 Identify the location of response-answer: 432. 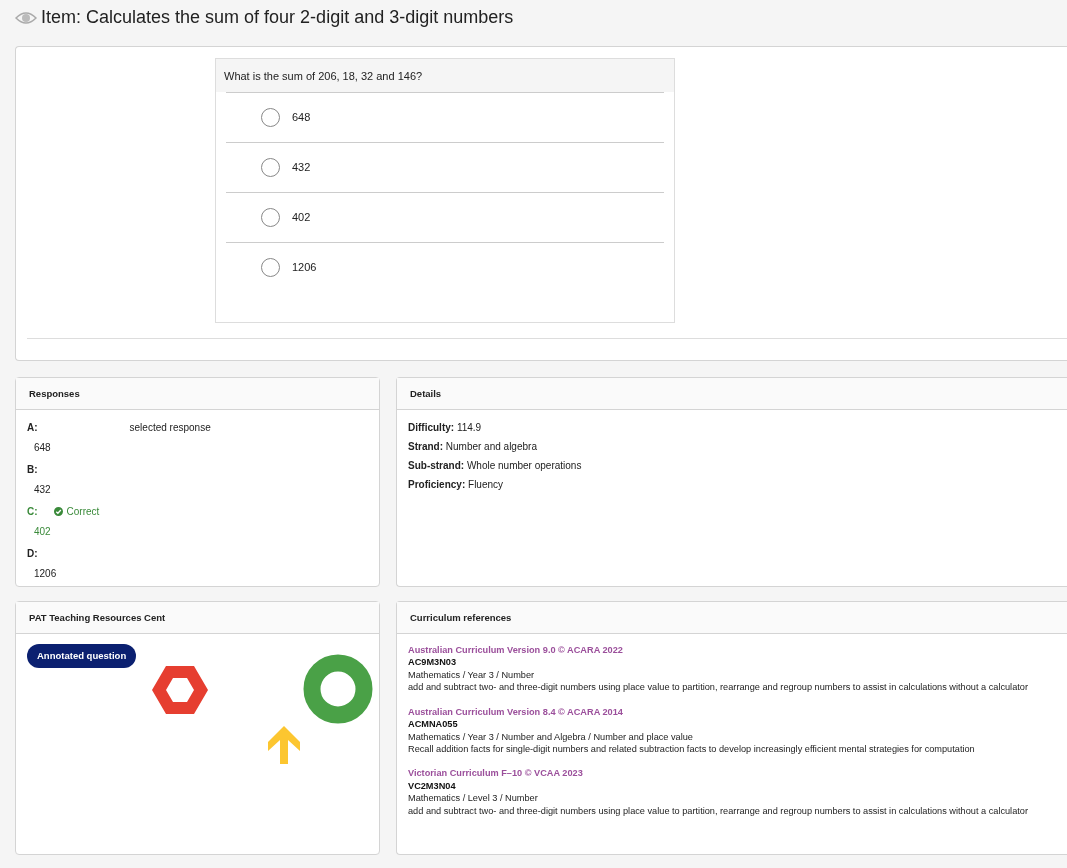
(42, 490).